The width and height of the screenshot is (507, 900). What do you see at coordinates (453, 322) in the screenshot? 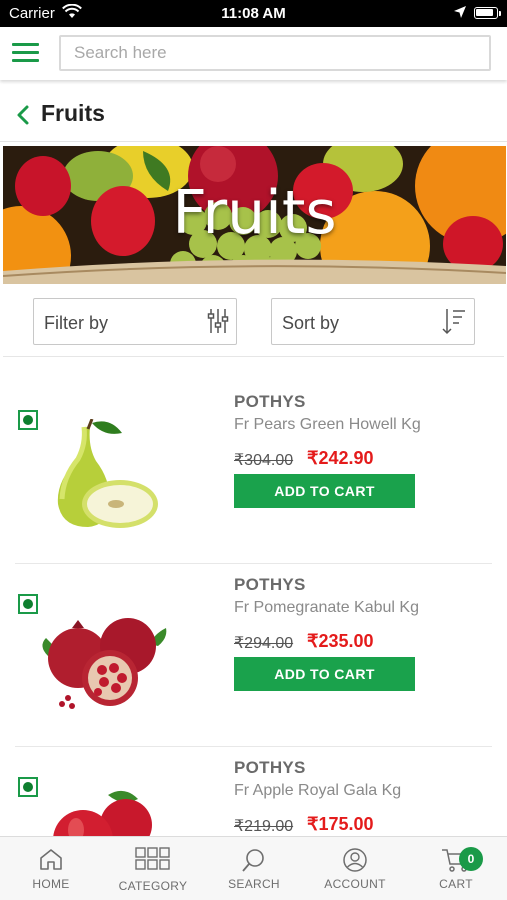
I see `sort-icon` at bounding box center [453, 322].